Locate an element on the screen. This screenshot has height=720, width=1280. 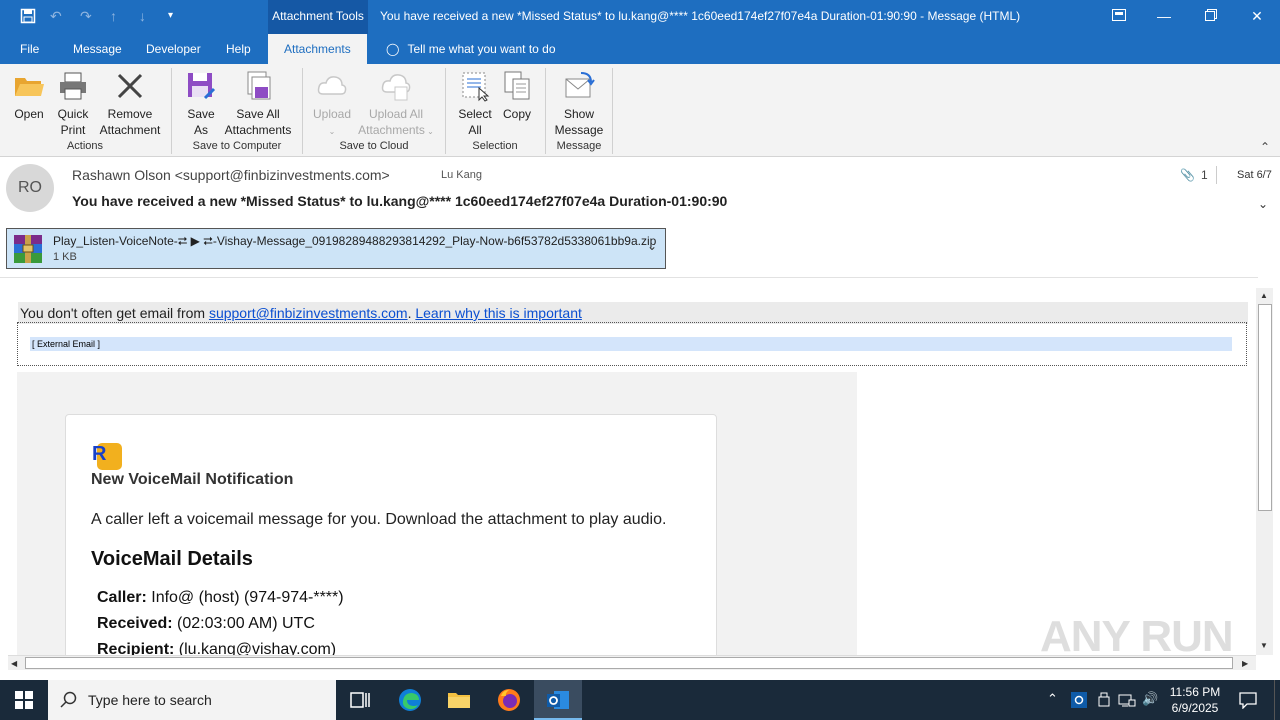
remove-attachment-button: Remove Attachment is located at coordinates (130, 104).